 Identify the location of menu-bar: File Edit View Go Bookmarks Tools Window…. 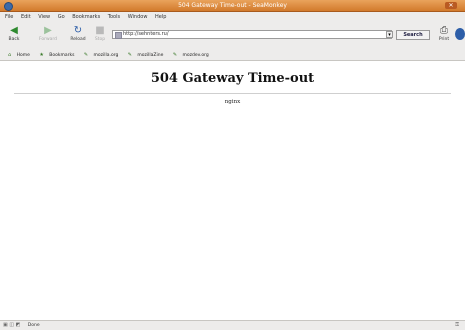
(232, 17).